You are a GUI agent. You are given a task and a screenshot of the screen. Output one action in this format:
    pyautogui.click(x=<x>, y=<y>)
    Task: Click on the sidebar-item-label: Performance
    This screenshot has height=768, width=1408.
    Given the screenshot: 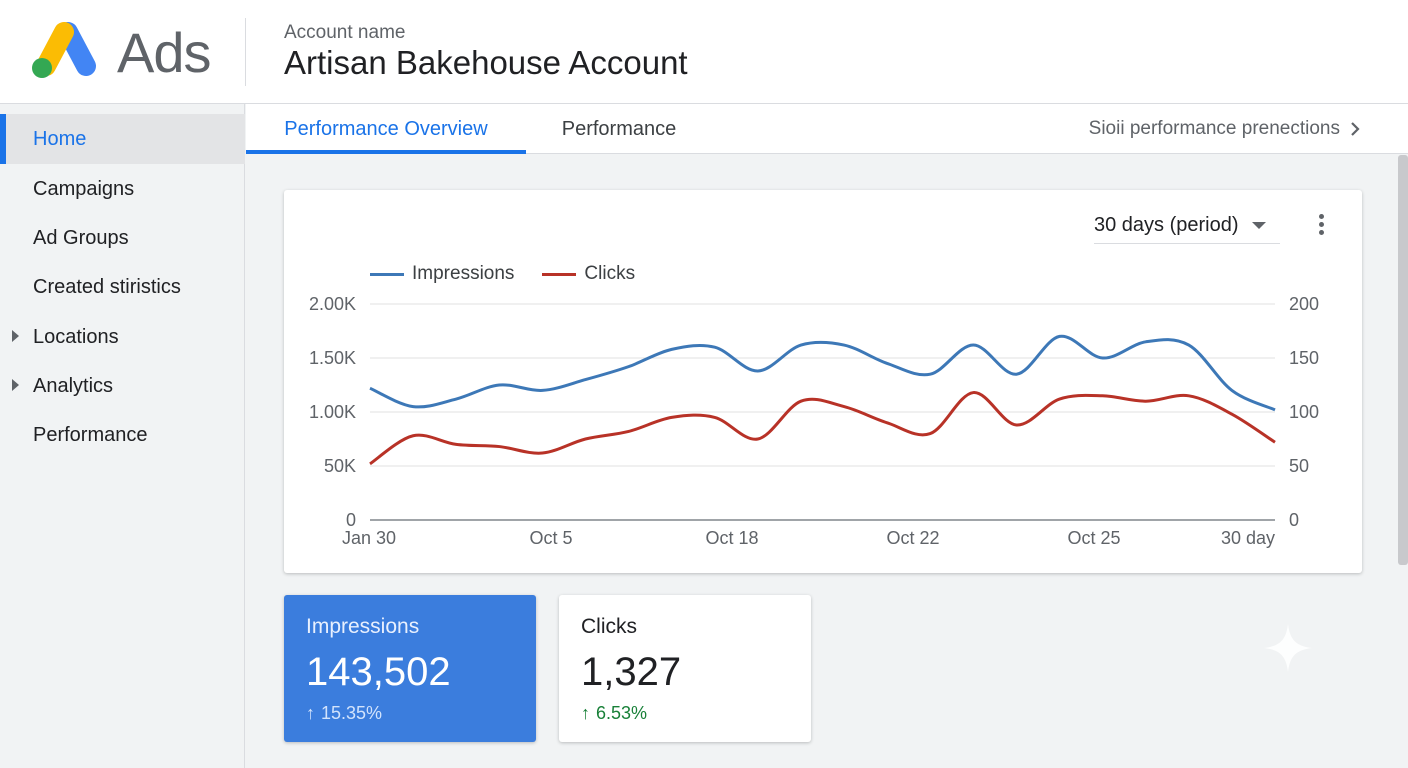 What is the action you would take?
    pyautogui.click(x=90, y=434)
    